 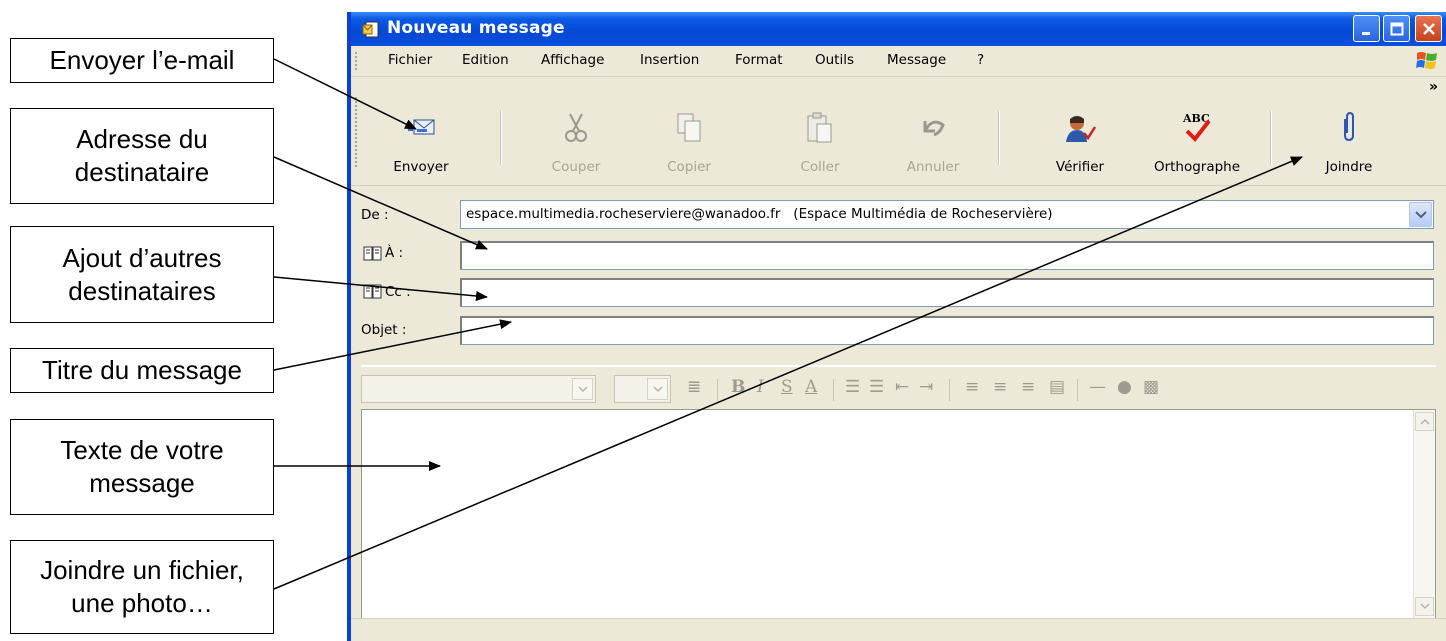 What do you see at coordinates (820, 167) in the screenshot?
I see `paste-label: Coller` at bounding box center [820, 167].